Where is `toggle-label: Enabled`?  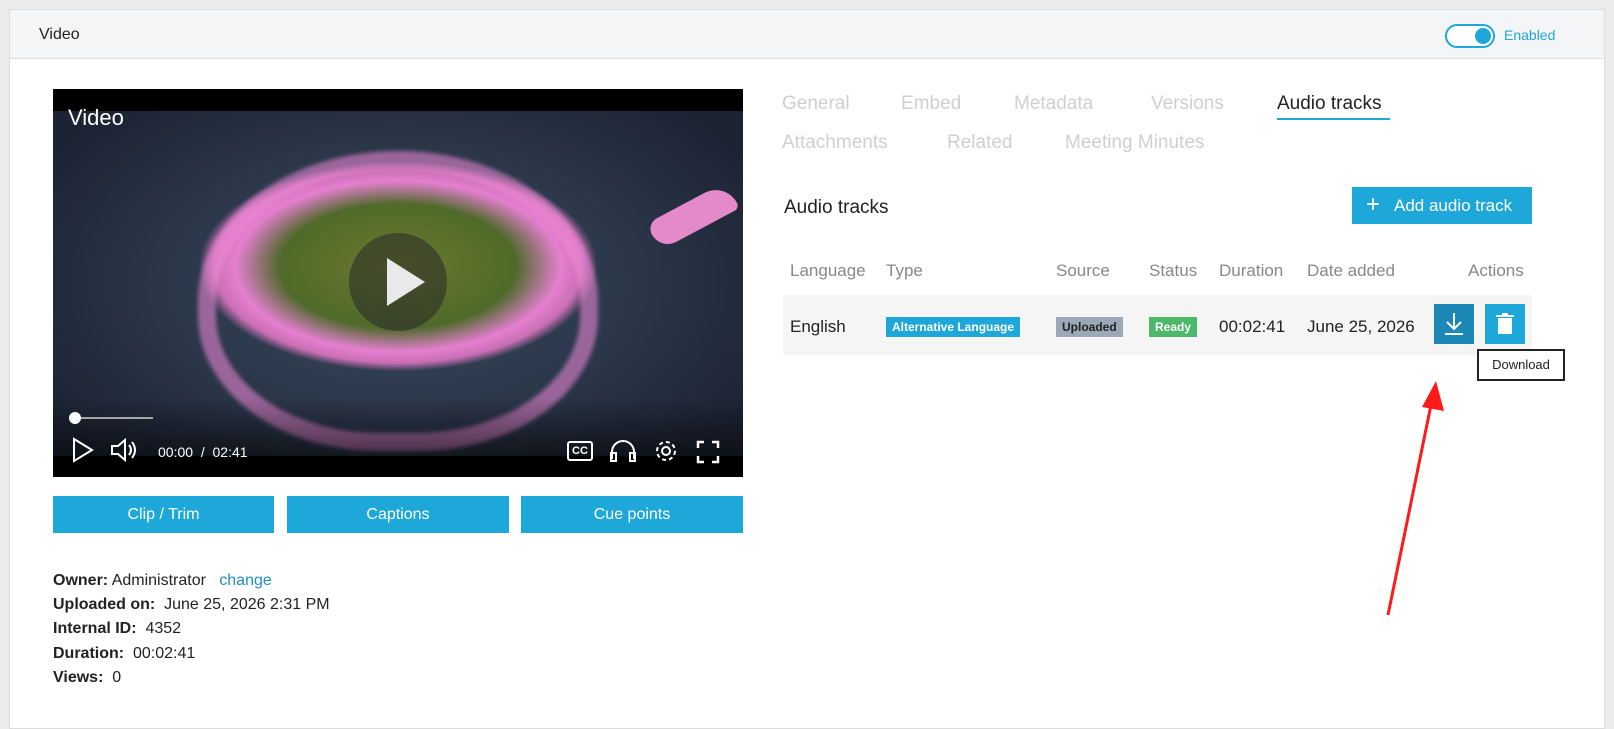
toggle-label: Enabled is located at coordinates (1530, 35).